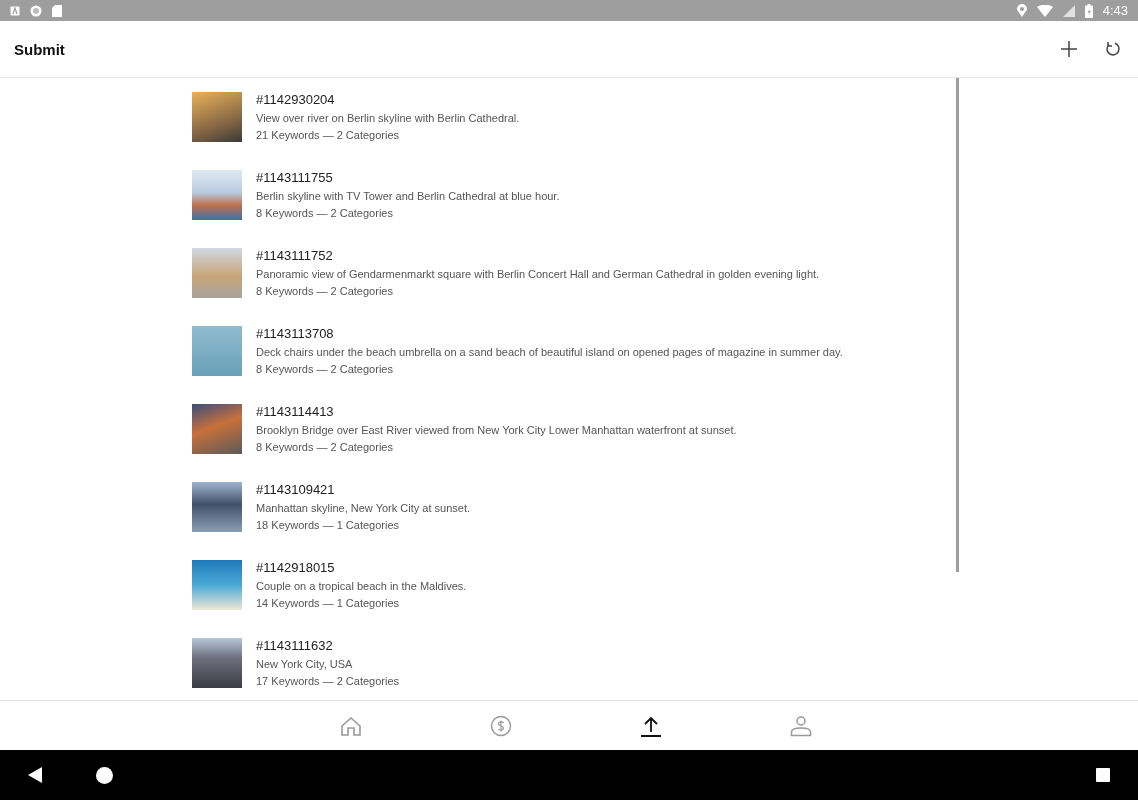  What do you see at coordinates (328, 525) in the screenshot?
I see `keywords-categories-count: 18 Keywords — 1 Categories` at bounding box center [328, 525].